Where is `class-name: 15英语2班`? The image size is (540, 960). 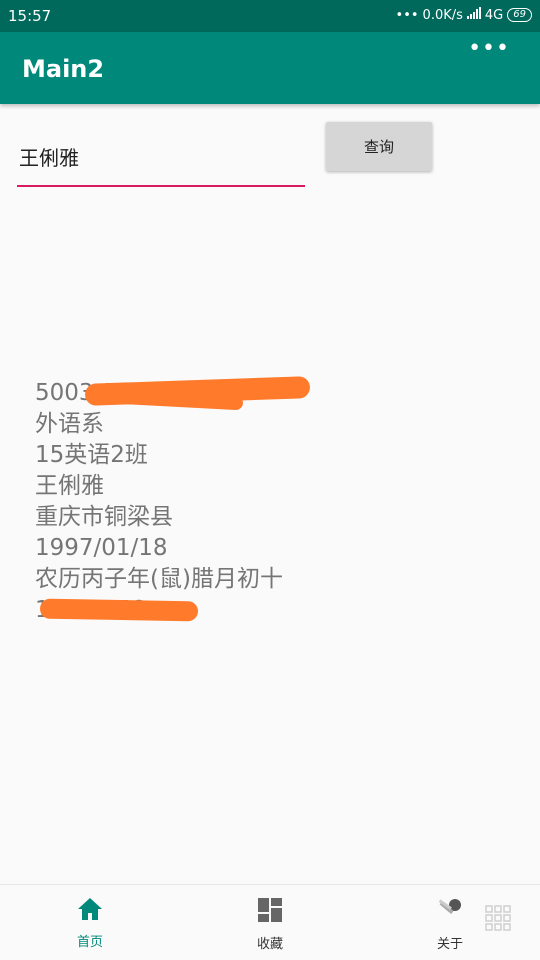
class-name: 15英语2班 is located at coordinates (91, 455).